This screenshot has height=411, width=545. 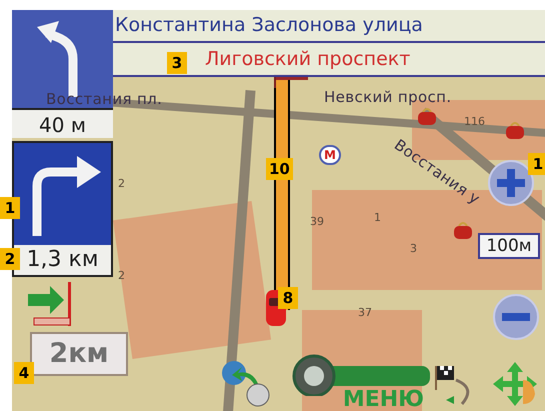 I want to click on maneuver-distance: 40 м, so click(x=62, y=123).